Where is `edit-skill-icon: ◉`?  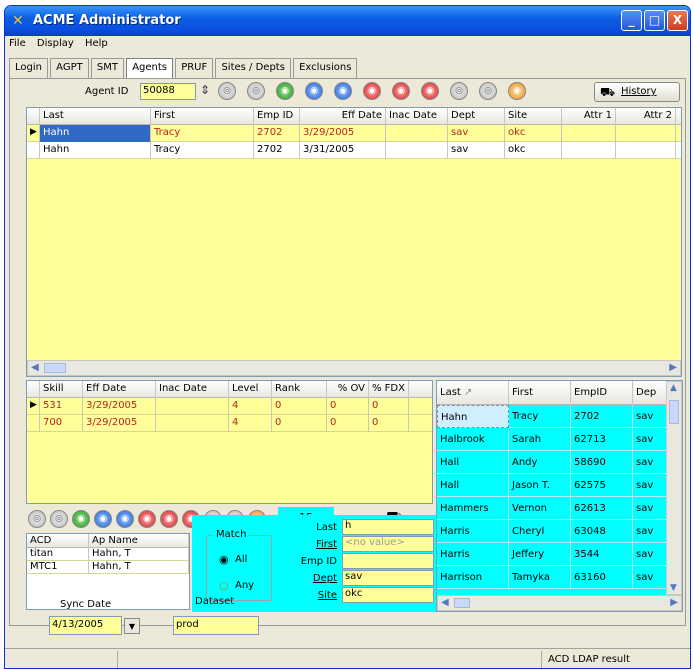
edit-skill-icon: ◉ is located at coordinates (103, 519).